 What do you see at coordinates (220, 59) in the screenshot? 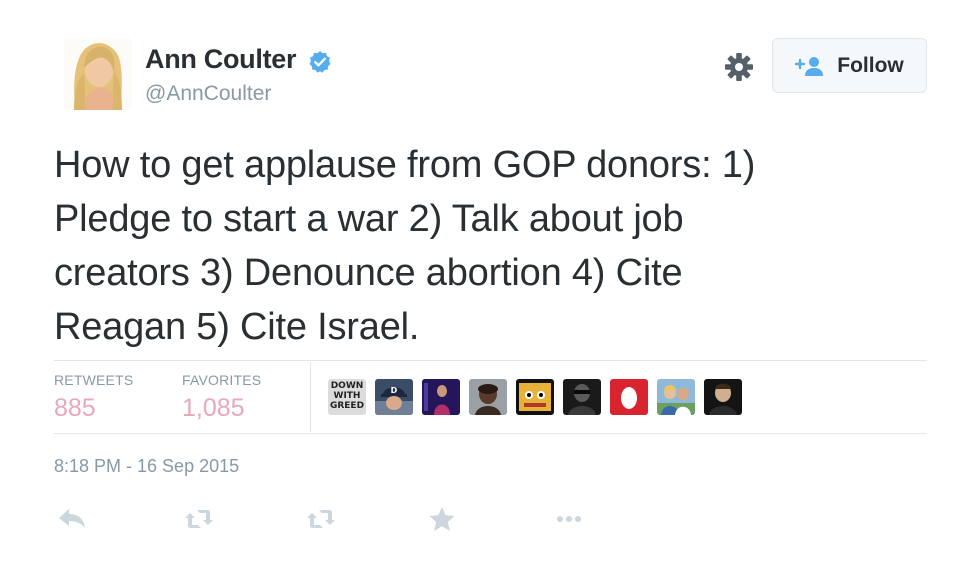
I see `user-display-name: Ann Coulter` at bounding box center [220, 59].